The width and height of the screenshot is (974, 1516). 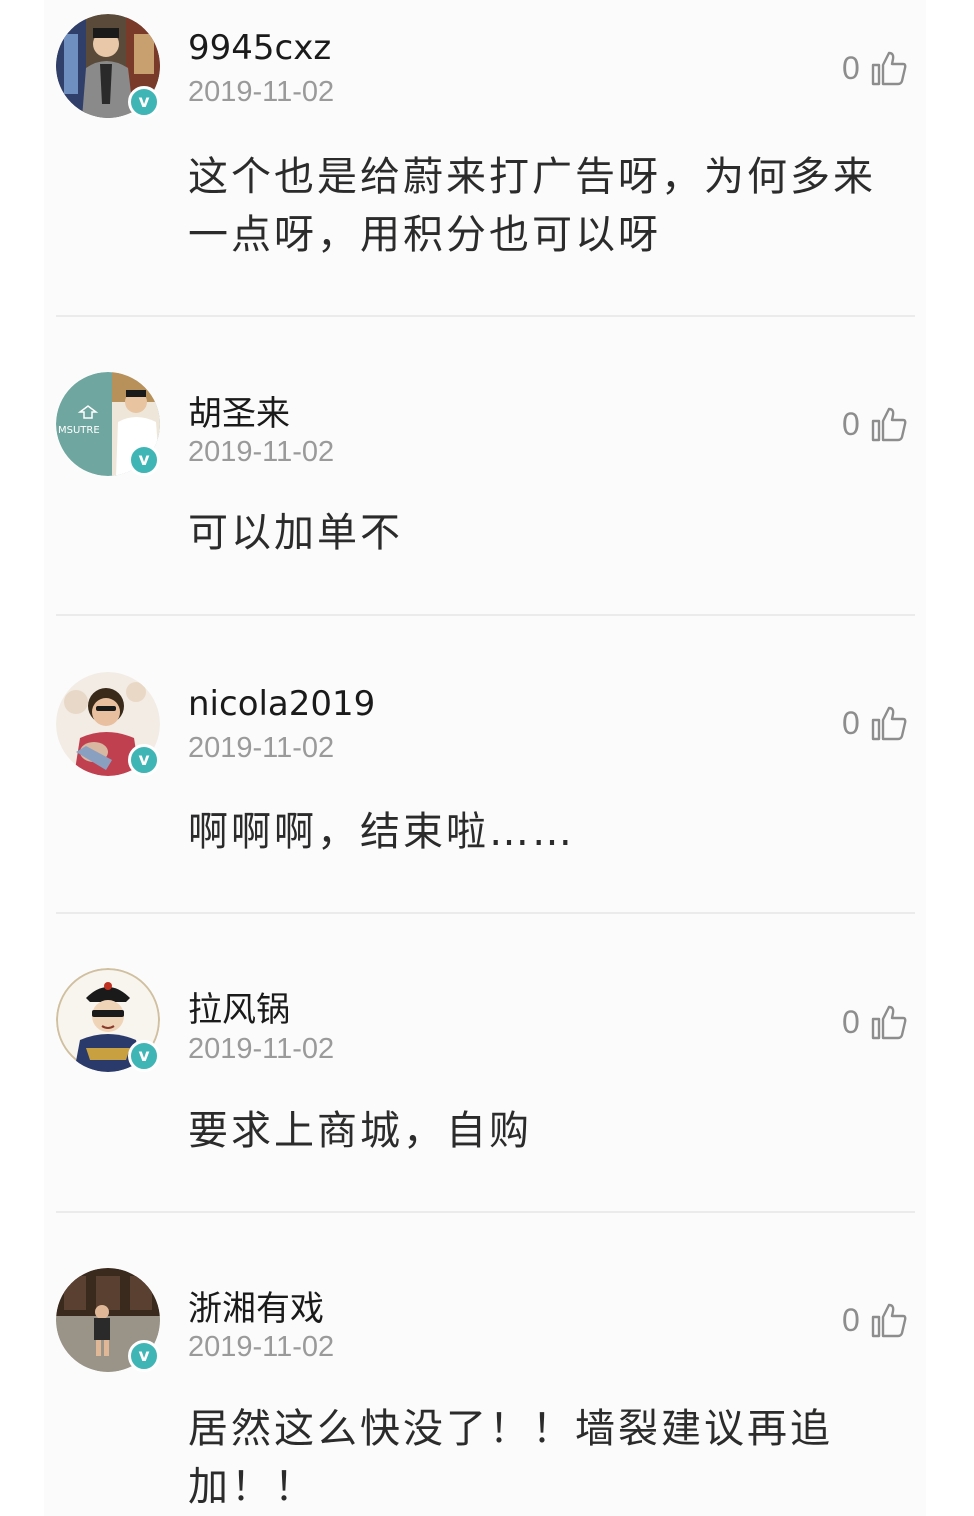 What do you see at coordinates (239, 410) in the screenshot?
I see `username: 胡圣来` at bounding box center [239, 410].